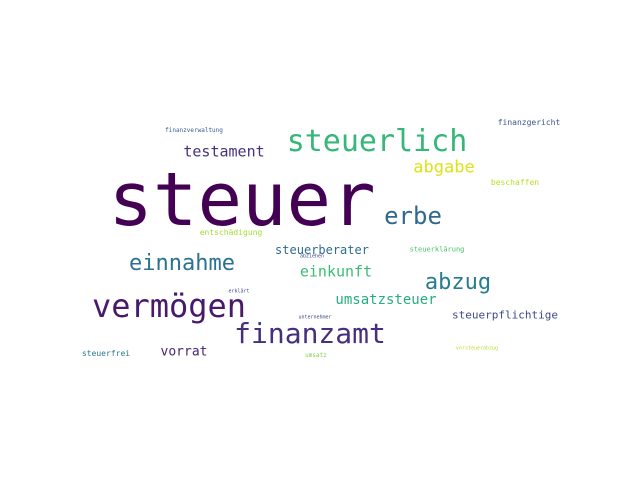 The width and height of the screenshot is (640, 480). I want to click on word-abziehen: abziehen, so click(312, 256).